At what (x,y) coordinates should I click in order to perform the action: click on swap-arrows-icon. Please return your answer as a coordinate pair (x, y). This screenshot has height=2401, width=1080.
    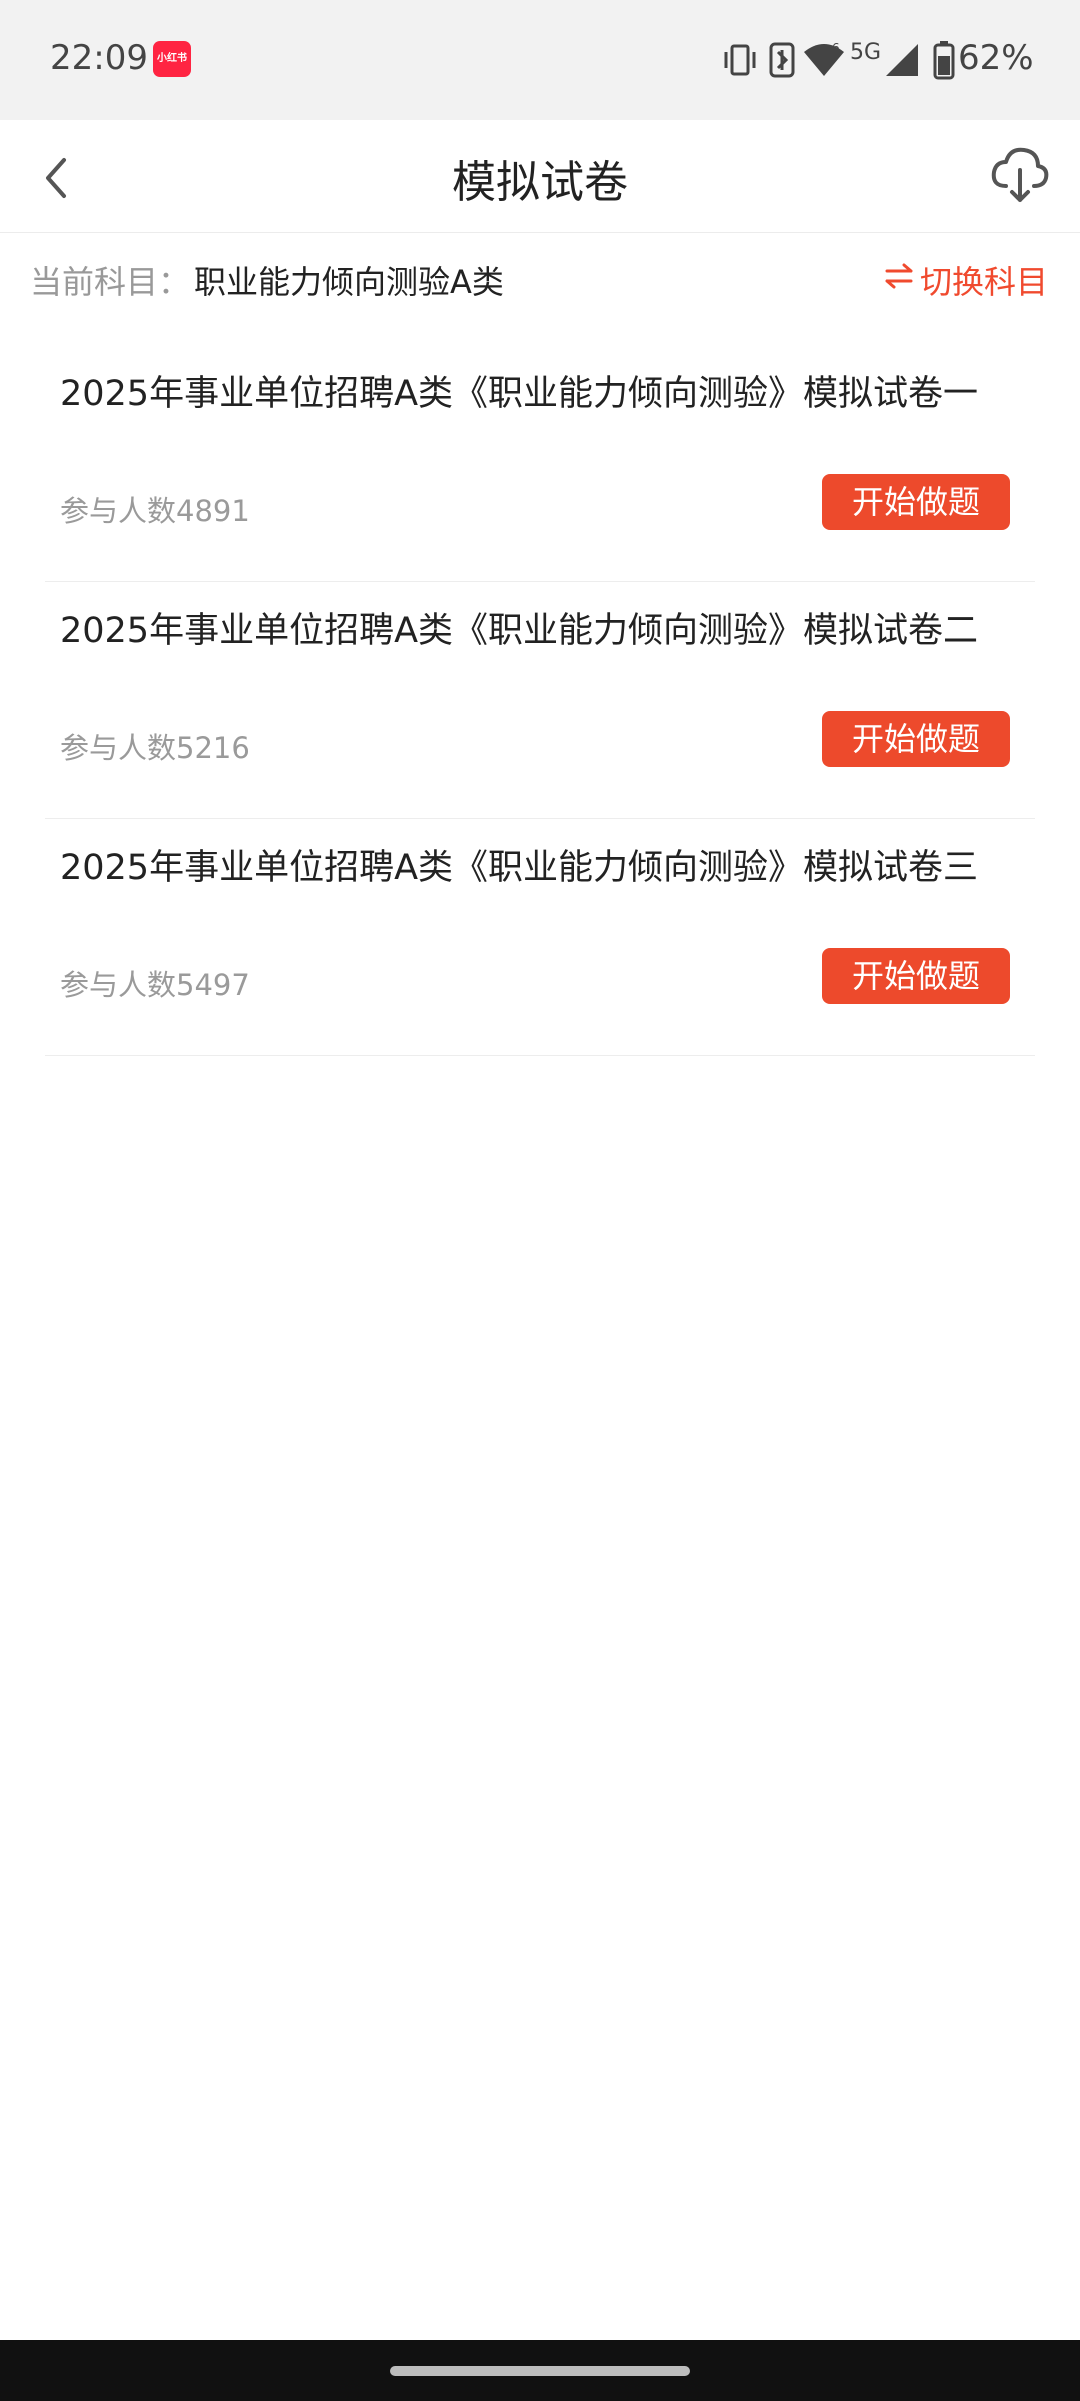
    Looking at the image, I should click on (899, 276).